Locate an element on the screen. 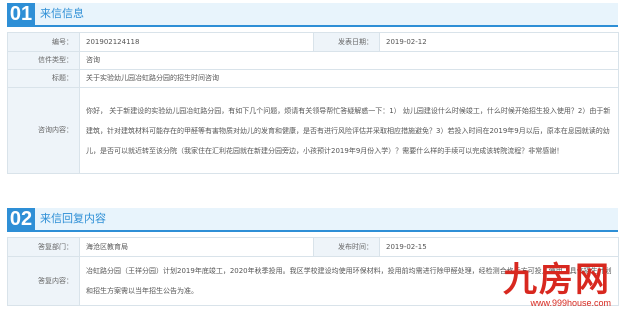  type-label: 信件类型： is located at coordinates (43, 60).